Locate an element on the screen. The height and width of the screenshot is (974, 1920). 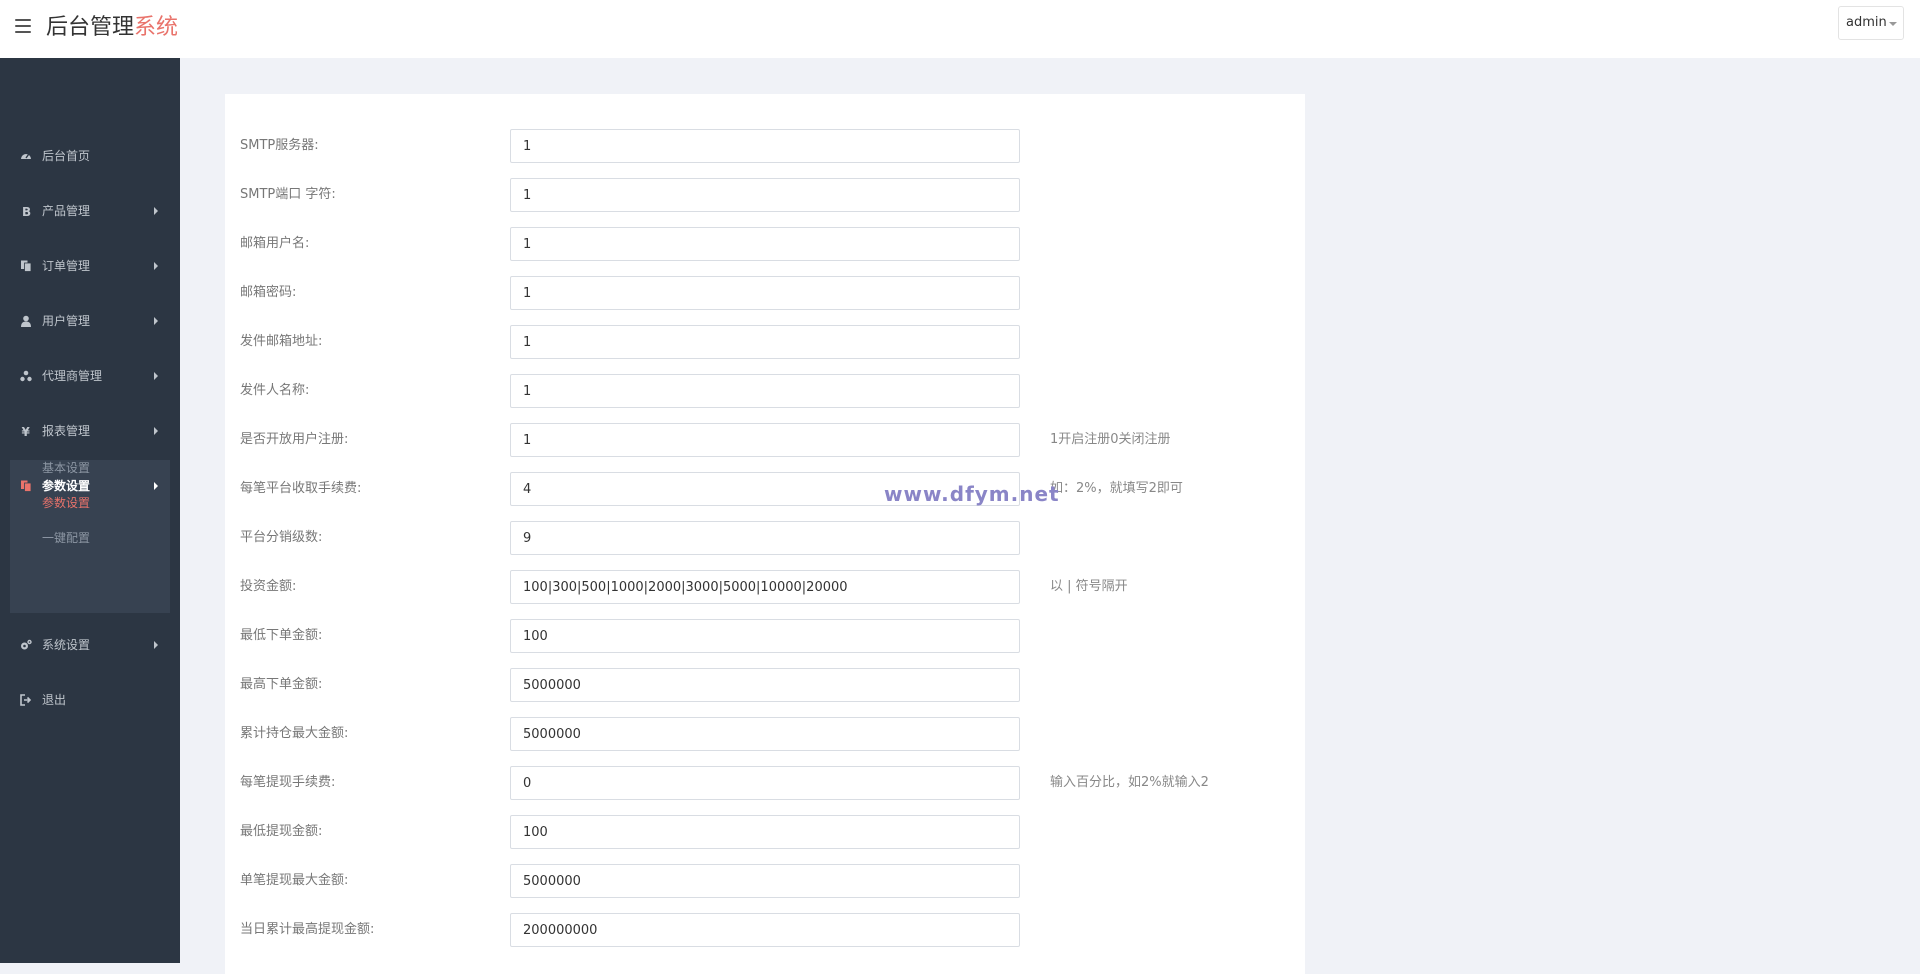
caret-down-icon is located at coordinates (1893, 24).